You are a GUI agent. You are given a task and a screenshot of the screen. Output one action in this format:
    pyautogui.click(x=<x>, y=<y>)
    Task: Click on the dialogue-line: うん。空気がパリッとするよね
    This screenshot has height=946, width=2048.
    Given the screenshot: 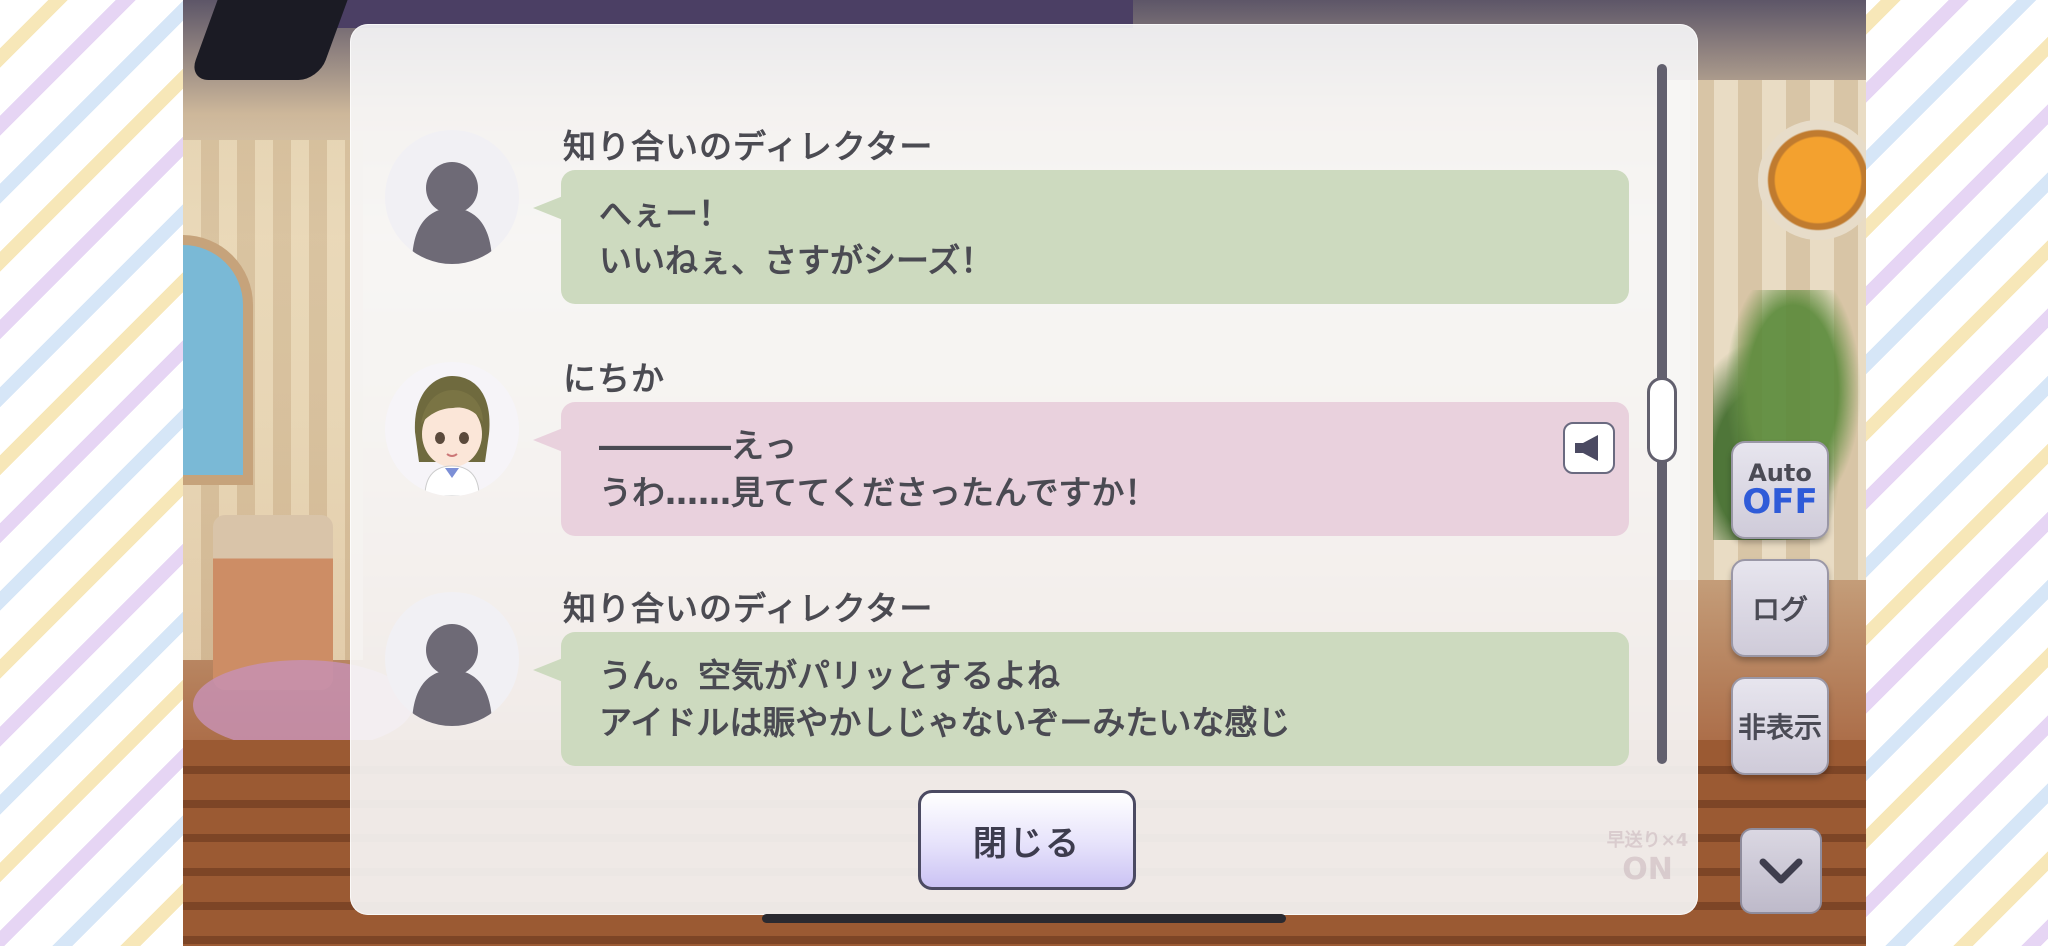 What is the action you would take?
    pyautogui.click(x=830, y=675)
    